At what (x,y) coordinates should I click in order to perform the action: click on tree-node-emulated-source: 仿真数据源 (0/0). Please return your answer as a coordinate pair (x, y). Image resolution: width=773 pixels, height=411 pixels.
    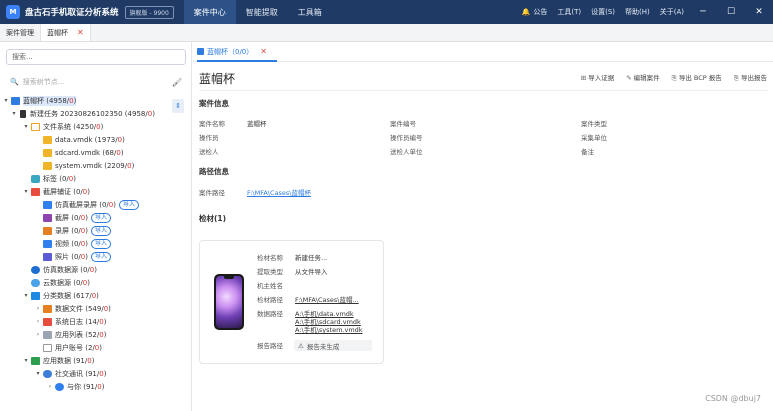
    Looking at the image, I should click on (95, 269).